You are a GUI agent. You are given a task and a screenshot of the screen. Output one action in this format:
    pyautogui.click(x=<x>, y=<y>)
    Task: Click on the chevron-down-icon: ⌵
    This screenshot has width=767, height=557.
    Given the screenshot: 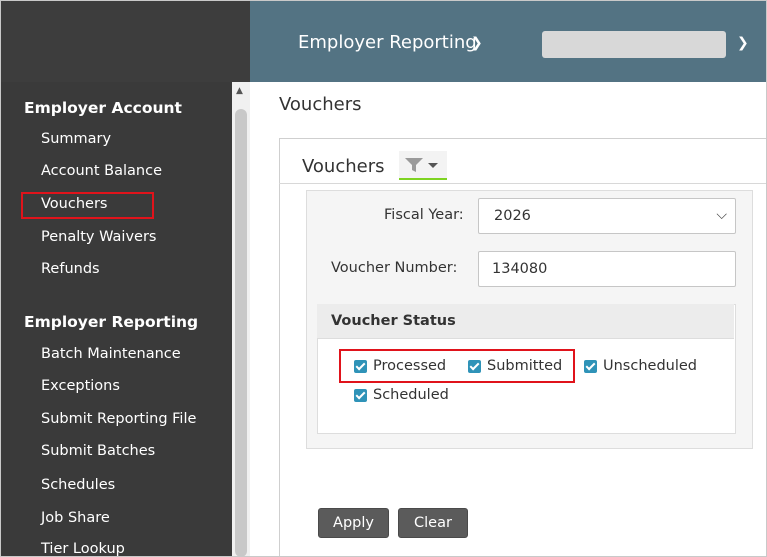 What is the action you would take?
    pyautogui.click(x=721, y=215)
    